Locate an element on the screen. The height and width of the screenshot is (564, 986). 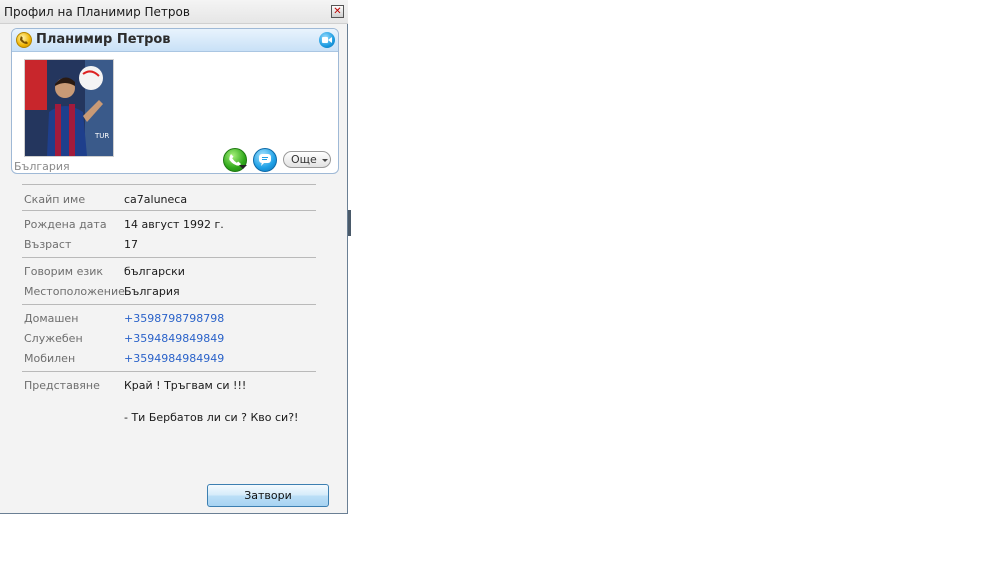
chat-button is located at coordinates (265, 160).